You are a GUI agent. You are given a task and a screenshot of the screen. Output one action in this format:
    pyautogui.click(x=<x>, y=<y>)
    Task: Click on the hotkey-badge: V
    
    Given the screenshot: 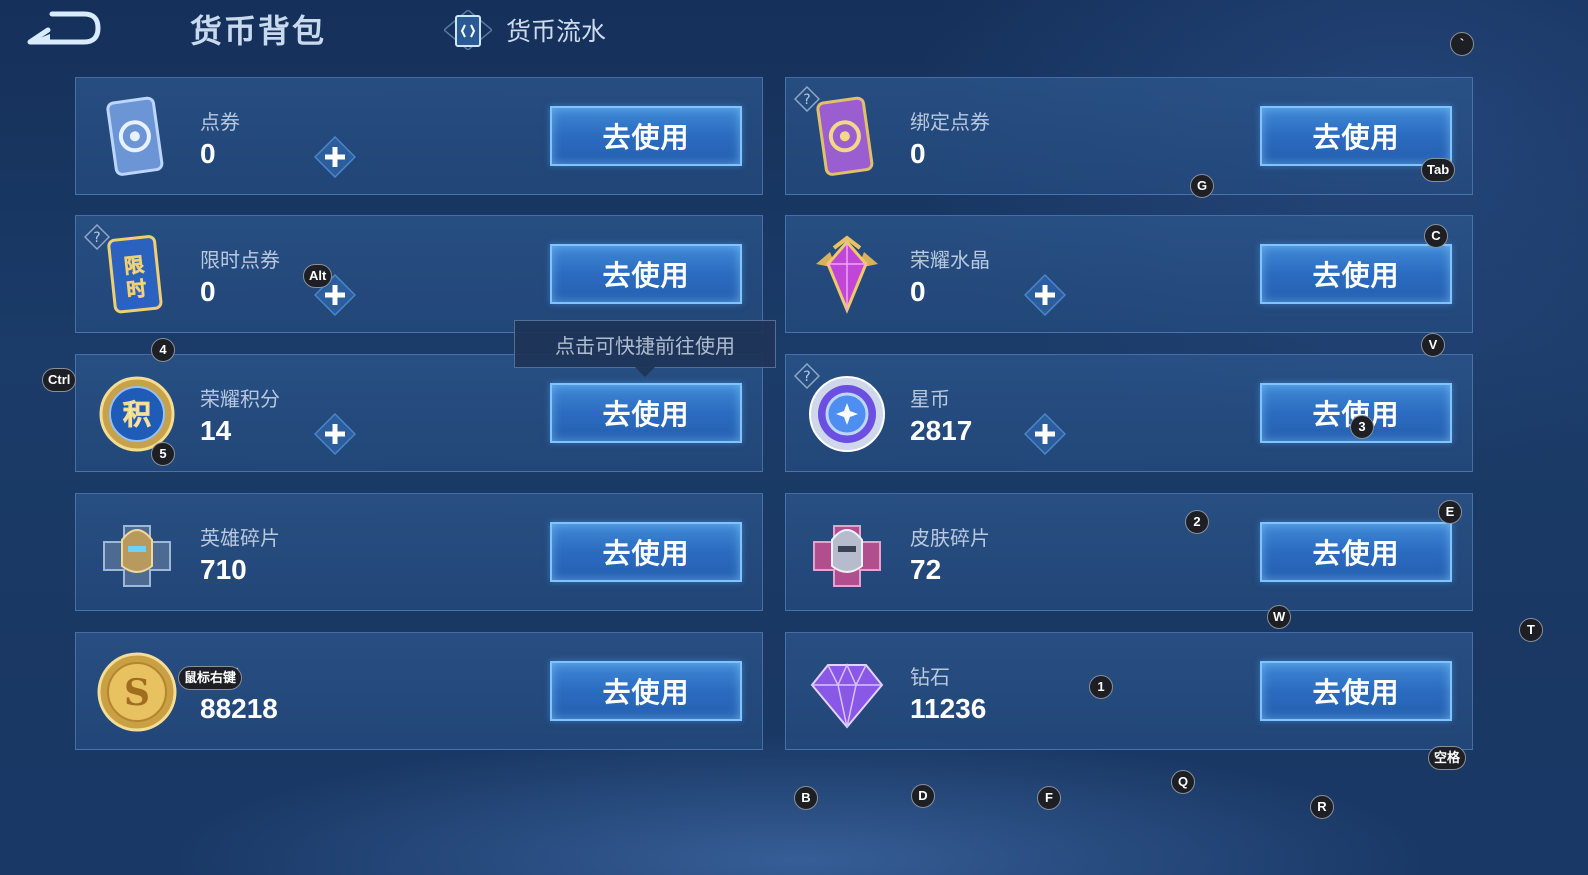 What is the action you would take?
    pyautogui.click(x=1433, y=345)
    